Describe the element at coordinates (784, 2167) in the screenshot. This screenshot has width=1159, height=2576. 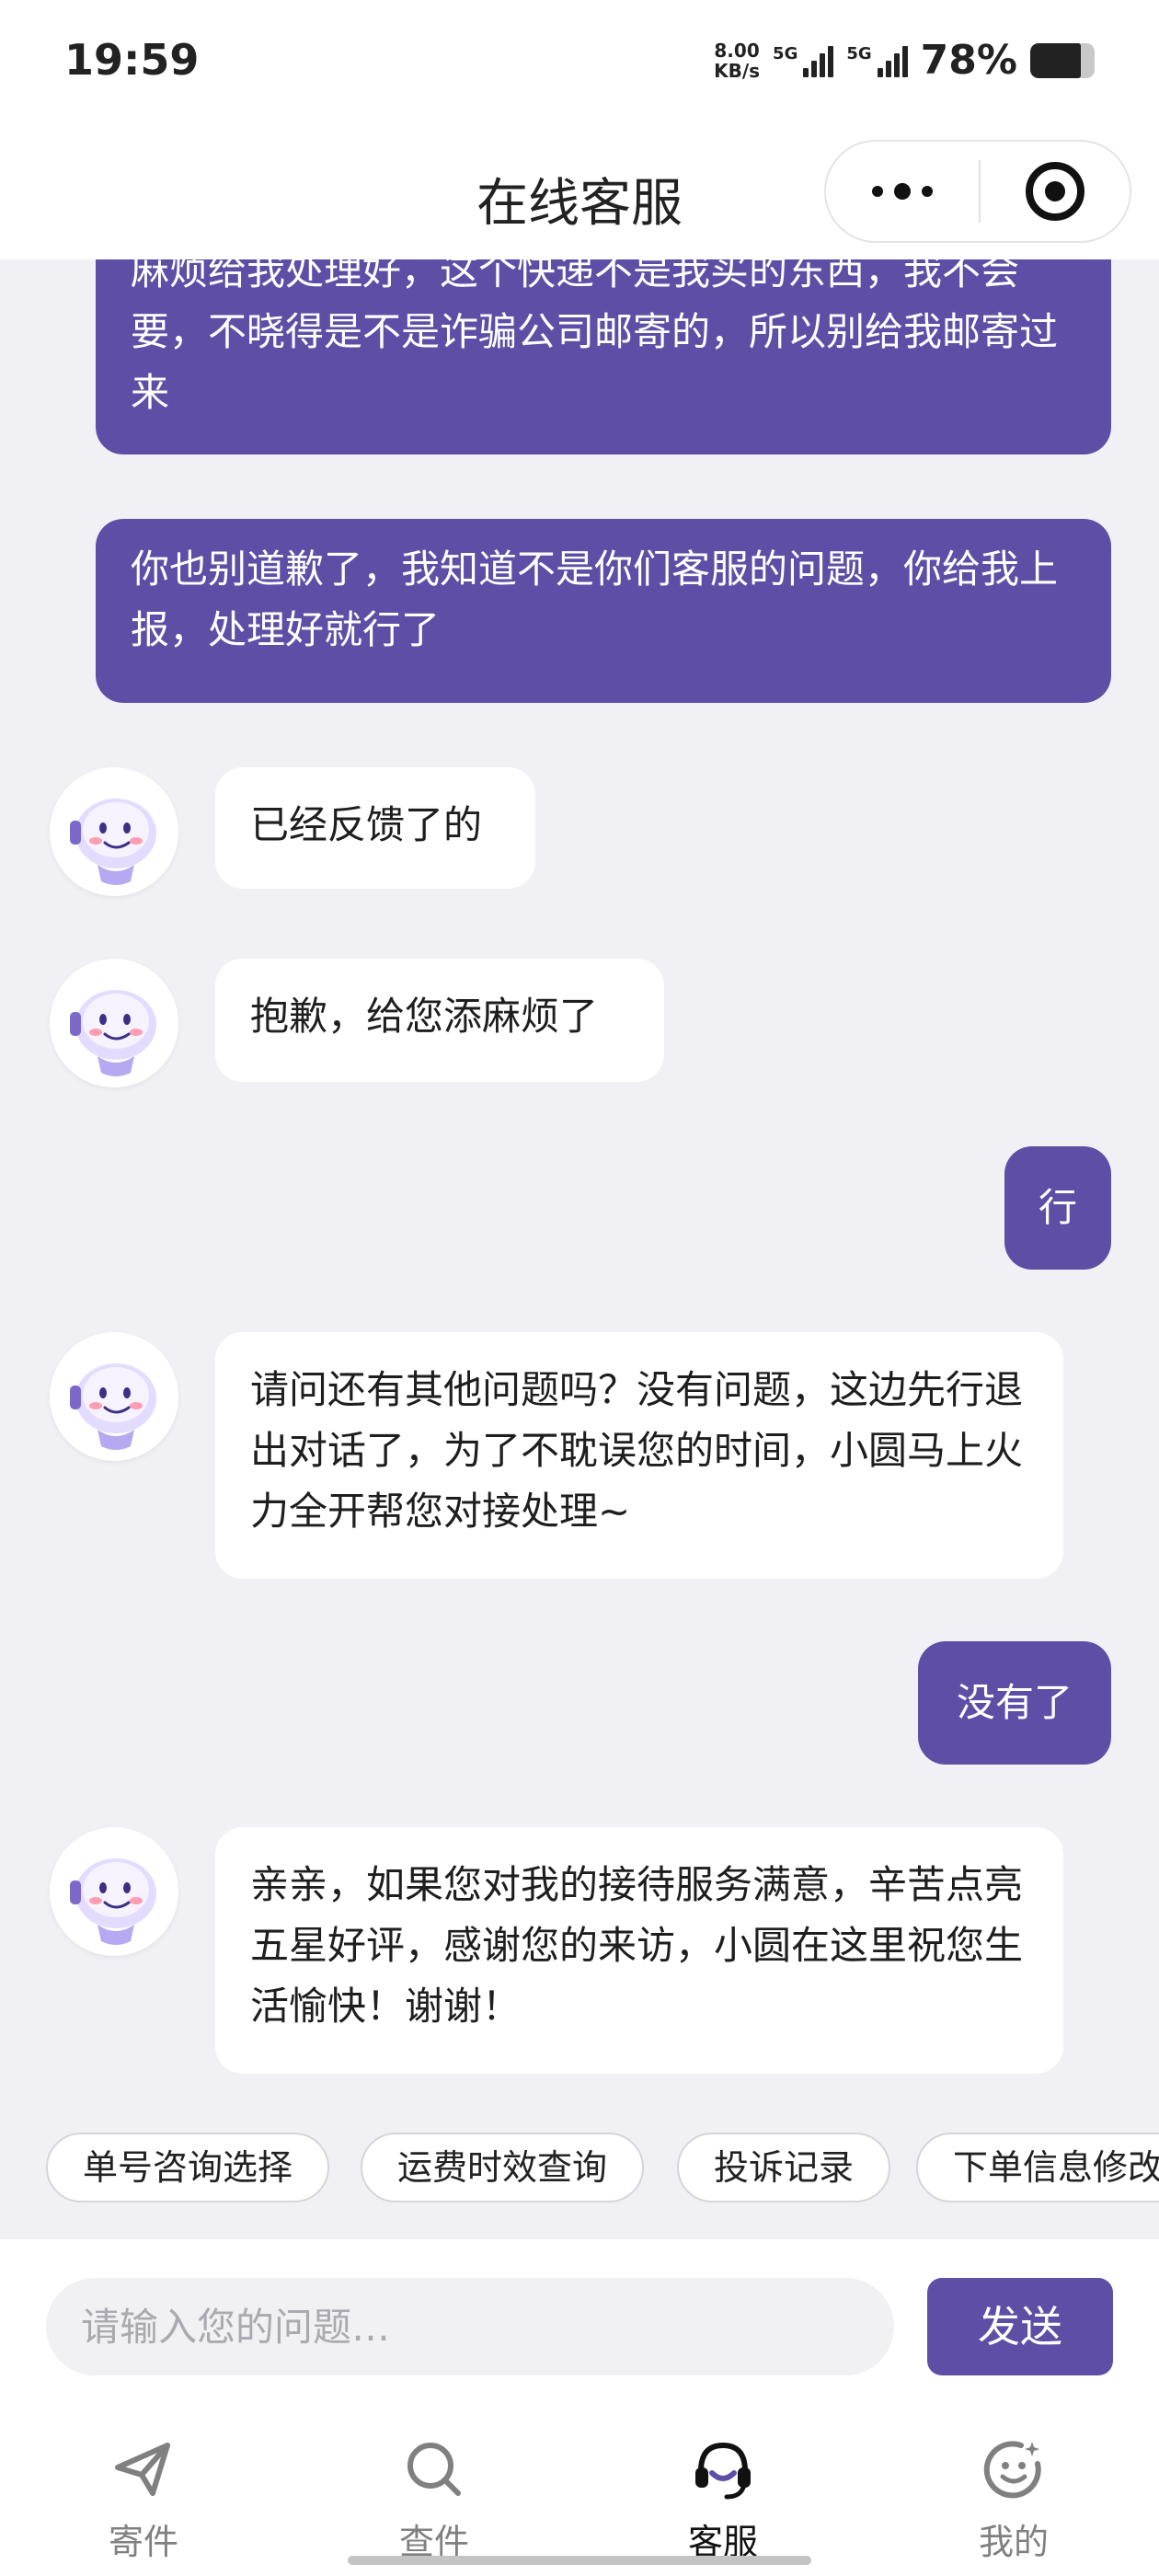
I see `quick-reply-chip: 投诉记录` at that location.